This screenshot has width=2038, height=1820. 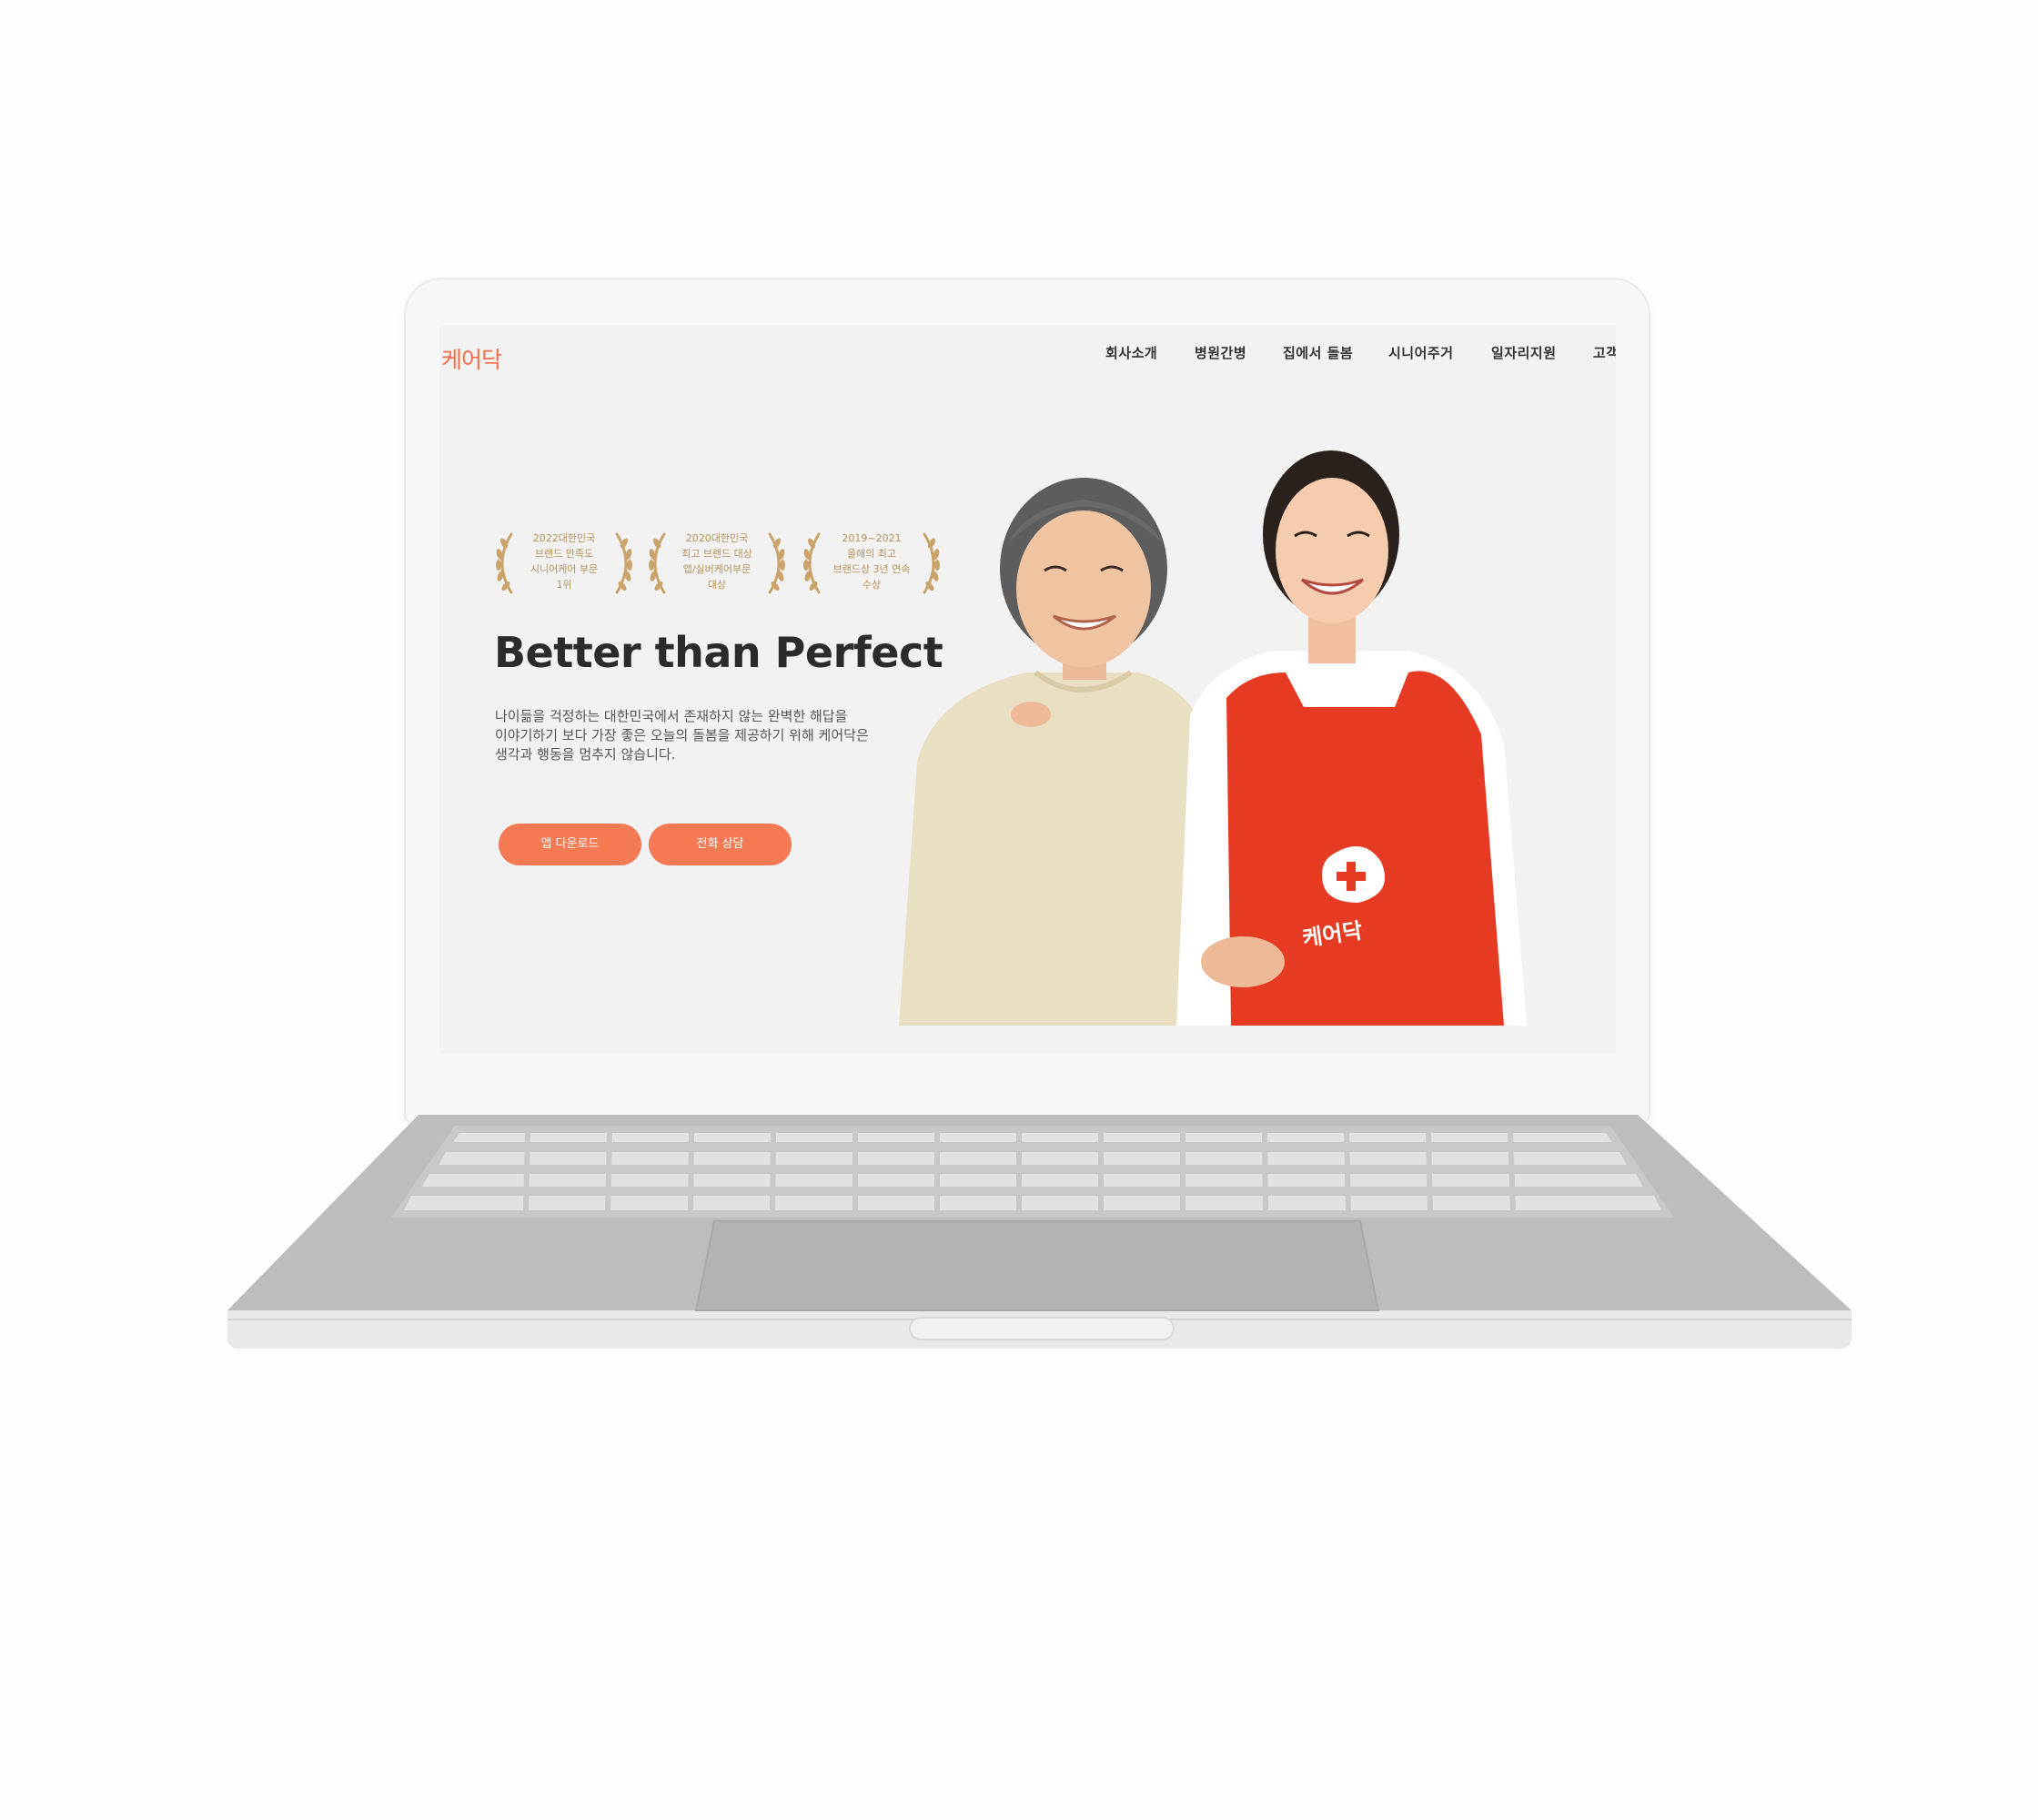 I want to click on award-text-line: 2022대한민국, so click(x=564, y=538).